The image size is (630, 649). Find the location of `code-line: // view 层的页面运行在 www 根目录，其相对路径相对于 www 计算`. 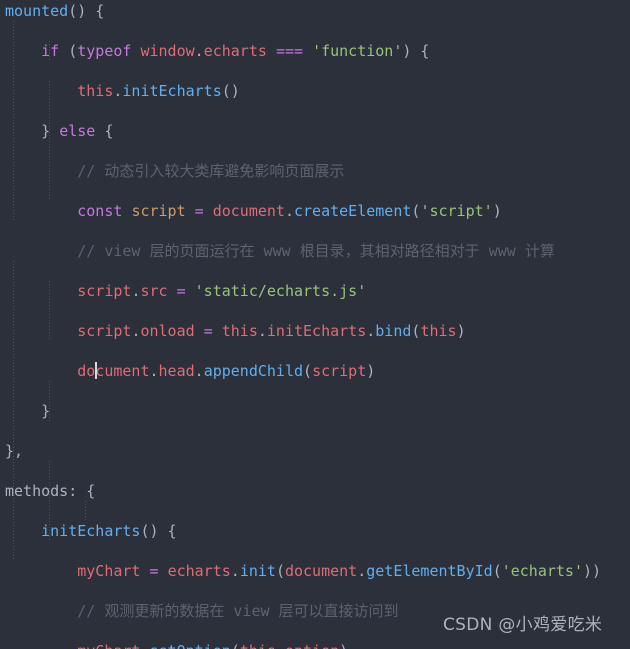

code-line: // view 层的页面运行在 www 根目录，其相对路径相对于 www 计算 is located at coordinates (315, 251).